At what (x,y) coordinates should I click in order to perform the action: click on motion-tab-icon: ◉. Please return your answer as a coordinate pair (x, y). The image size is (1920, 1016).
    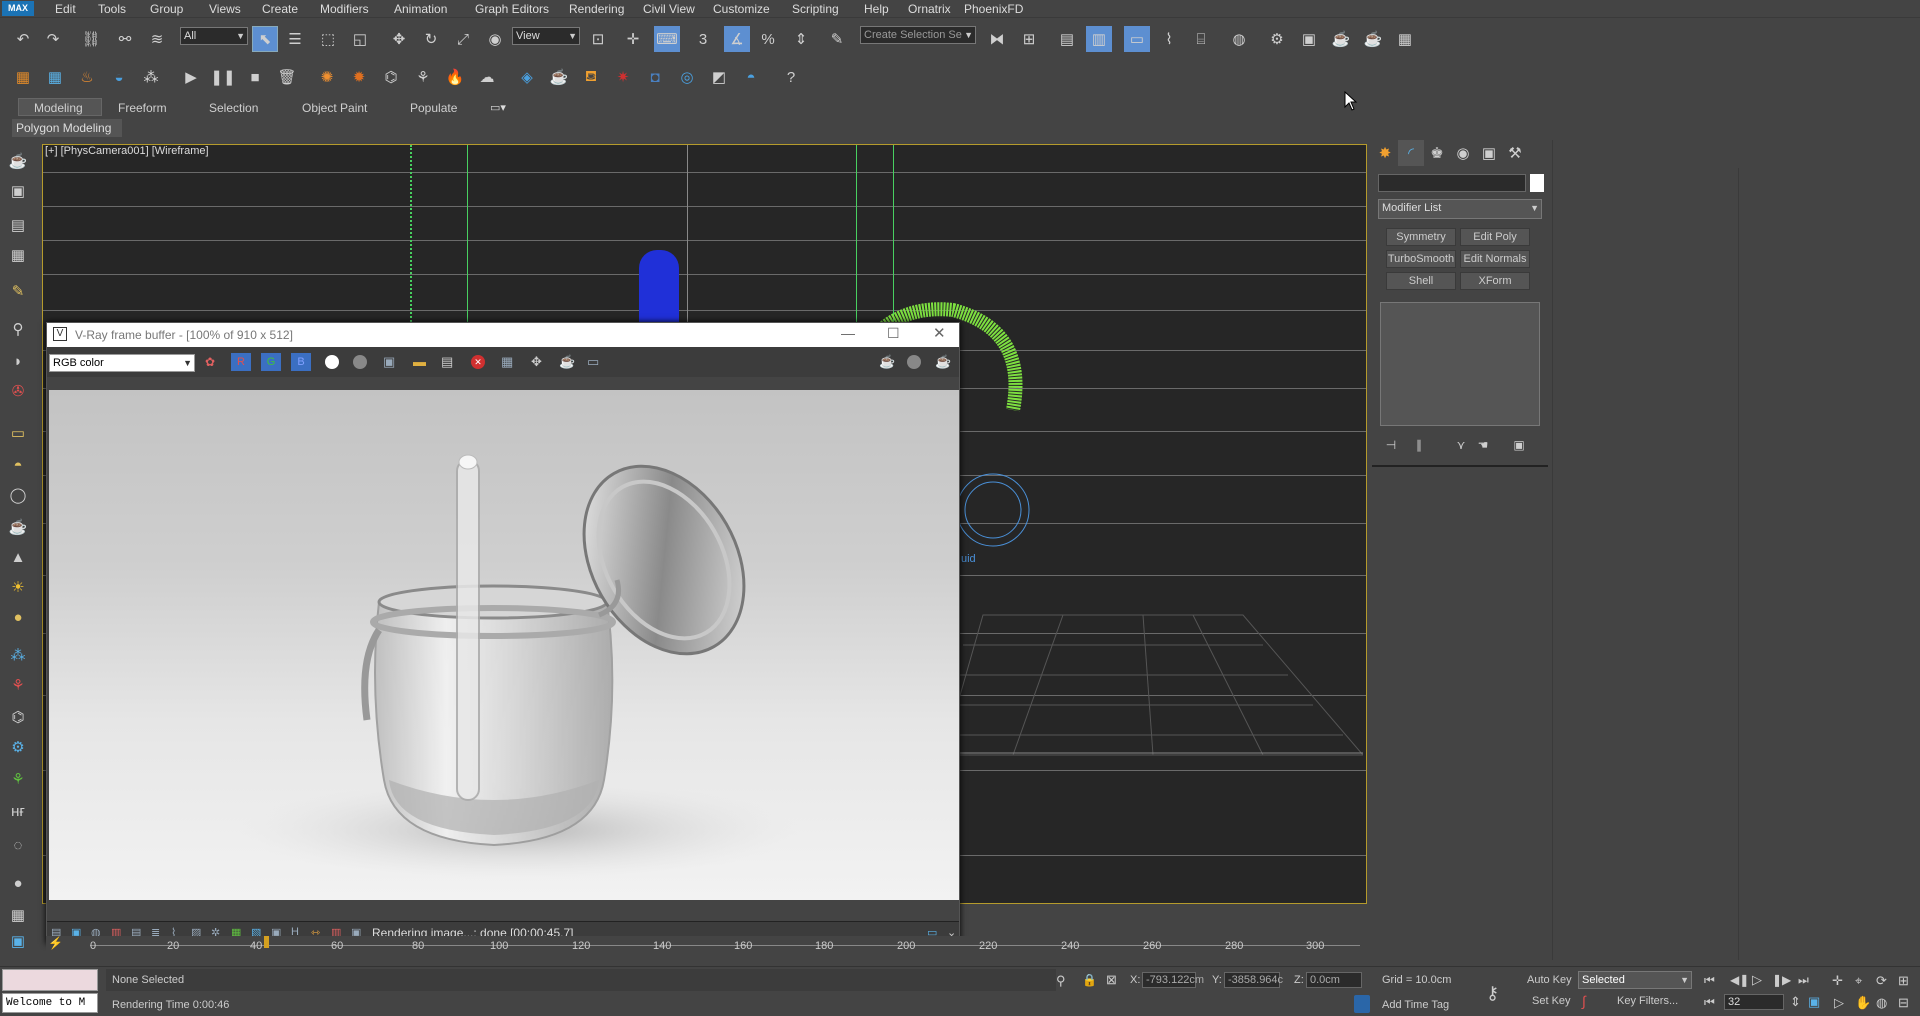
    Looking at the image, I should click on (1463, 153).